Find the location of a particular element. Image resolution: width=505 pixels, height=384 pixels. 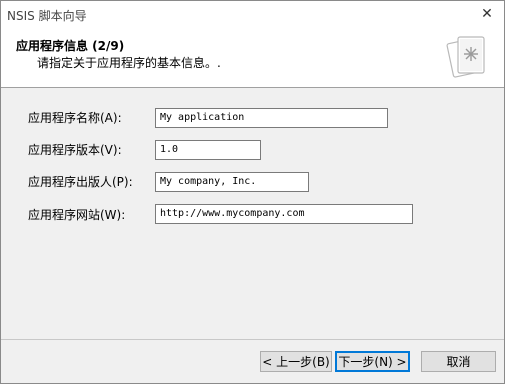

app-website-label: 应用程序网站(W): is located at coordinates (77, 215).